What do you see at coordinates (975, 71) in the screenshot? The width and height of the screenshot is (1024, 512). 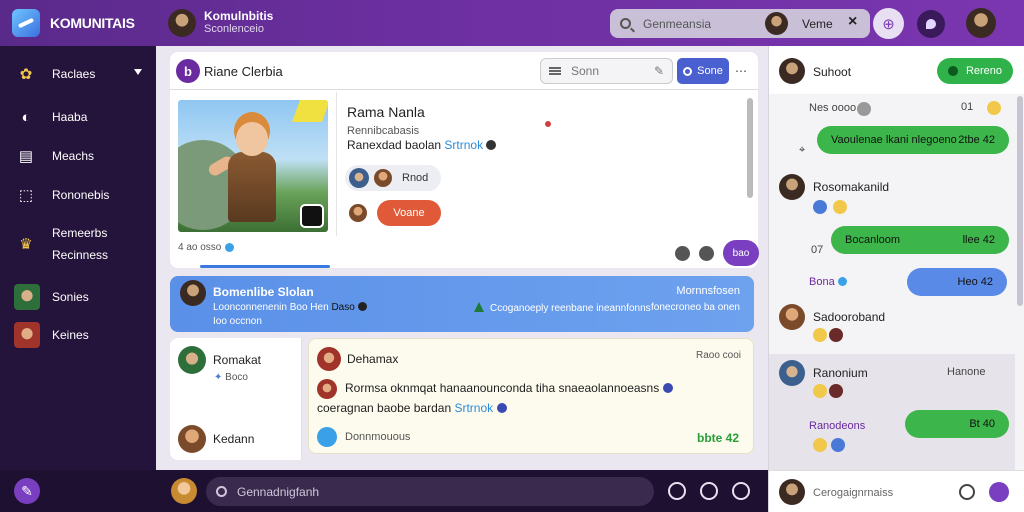 I see `chat-header-button: Rereno` at bounding box center [975, 71].